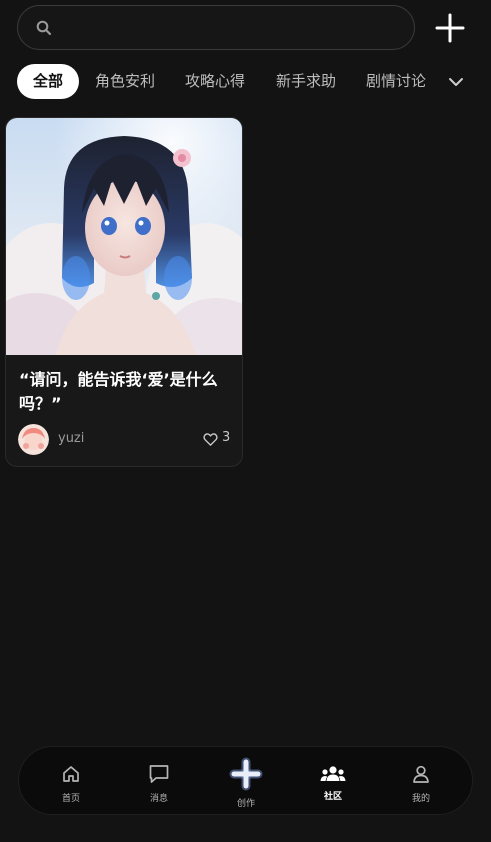 The image size is (491, 842). Describe the element at coordinates (210, 439) in the screenshot. I see `heart-icon` at that location.